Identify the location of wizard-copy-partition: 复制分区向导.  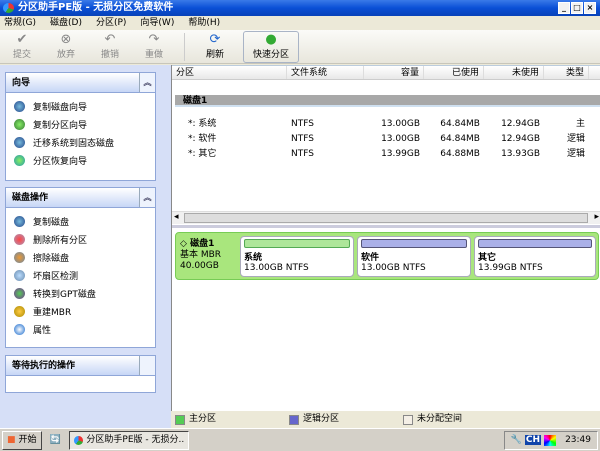
(80, 124).